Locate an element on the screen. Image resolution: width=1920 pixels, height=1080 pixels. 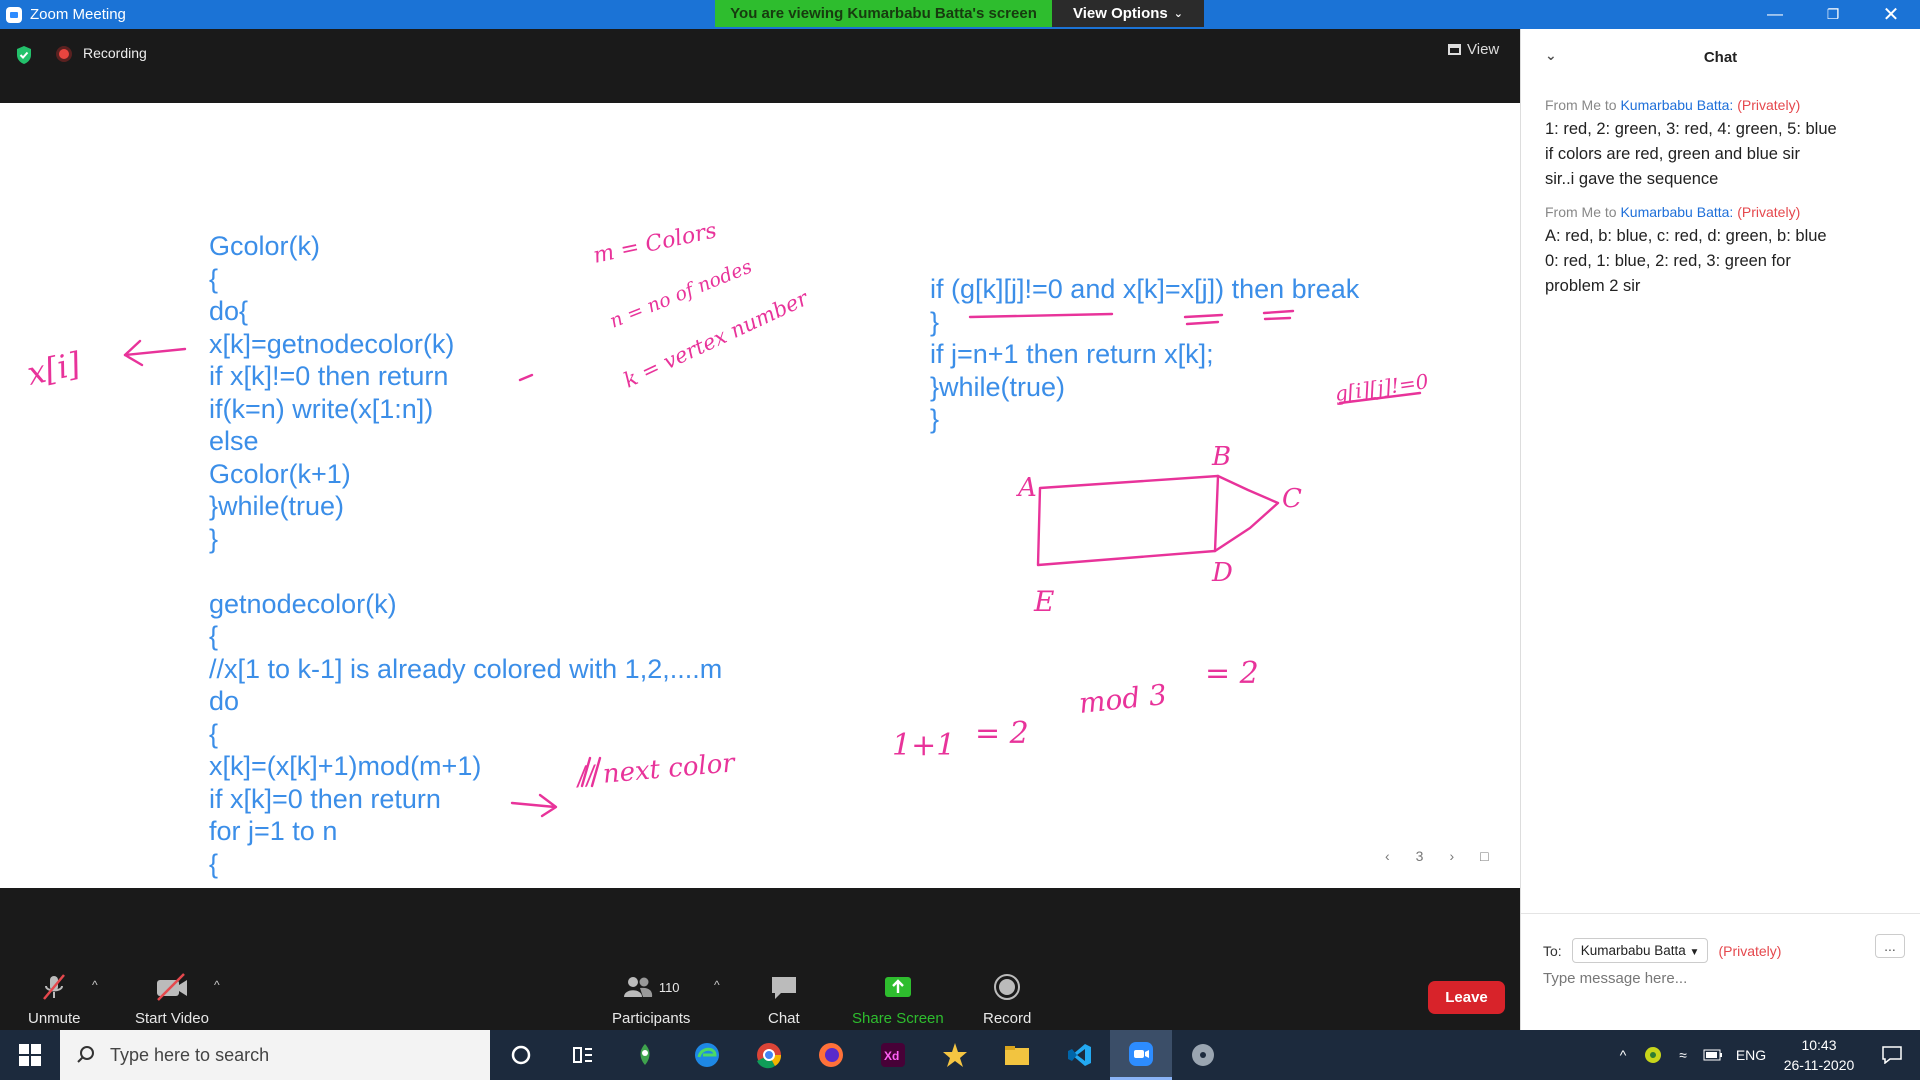
participants-icon is located at coordinates (637, 987).